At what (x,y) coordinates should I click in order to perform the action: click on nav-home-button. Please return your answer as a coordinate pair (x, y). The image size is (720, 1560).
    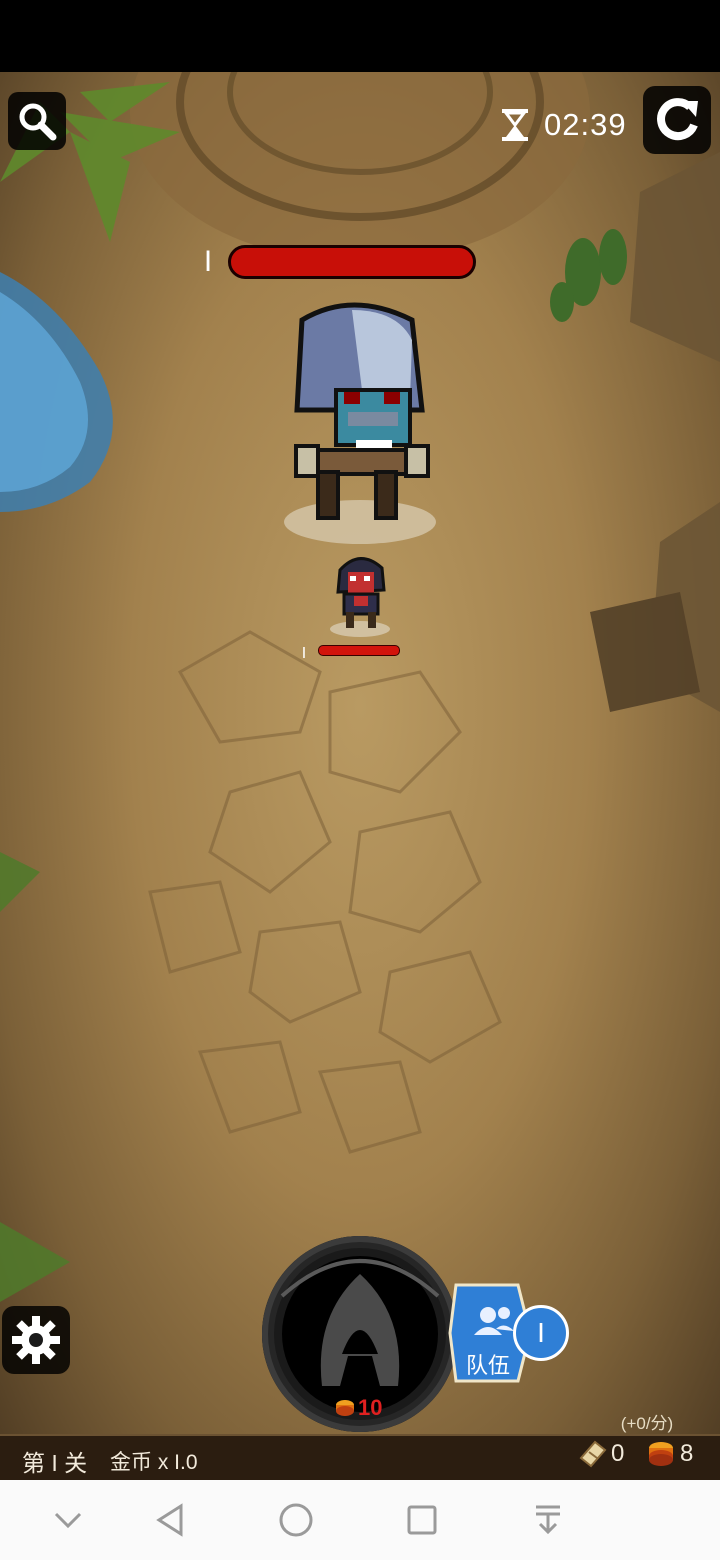
    Looking at the image, I should click on (296, 1520).